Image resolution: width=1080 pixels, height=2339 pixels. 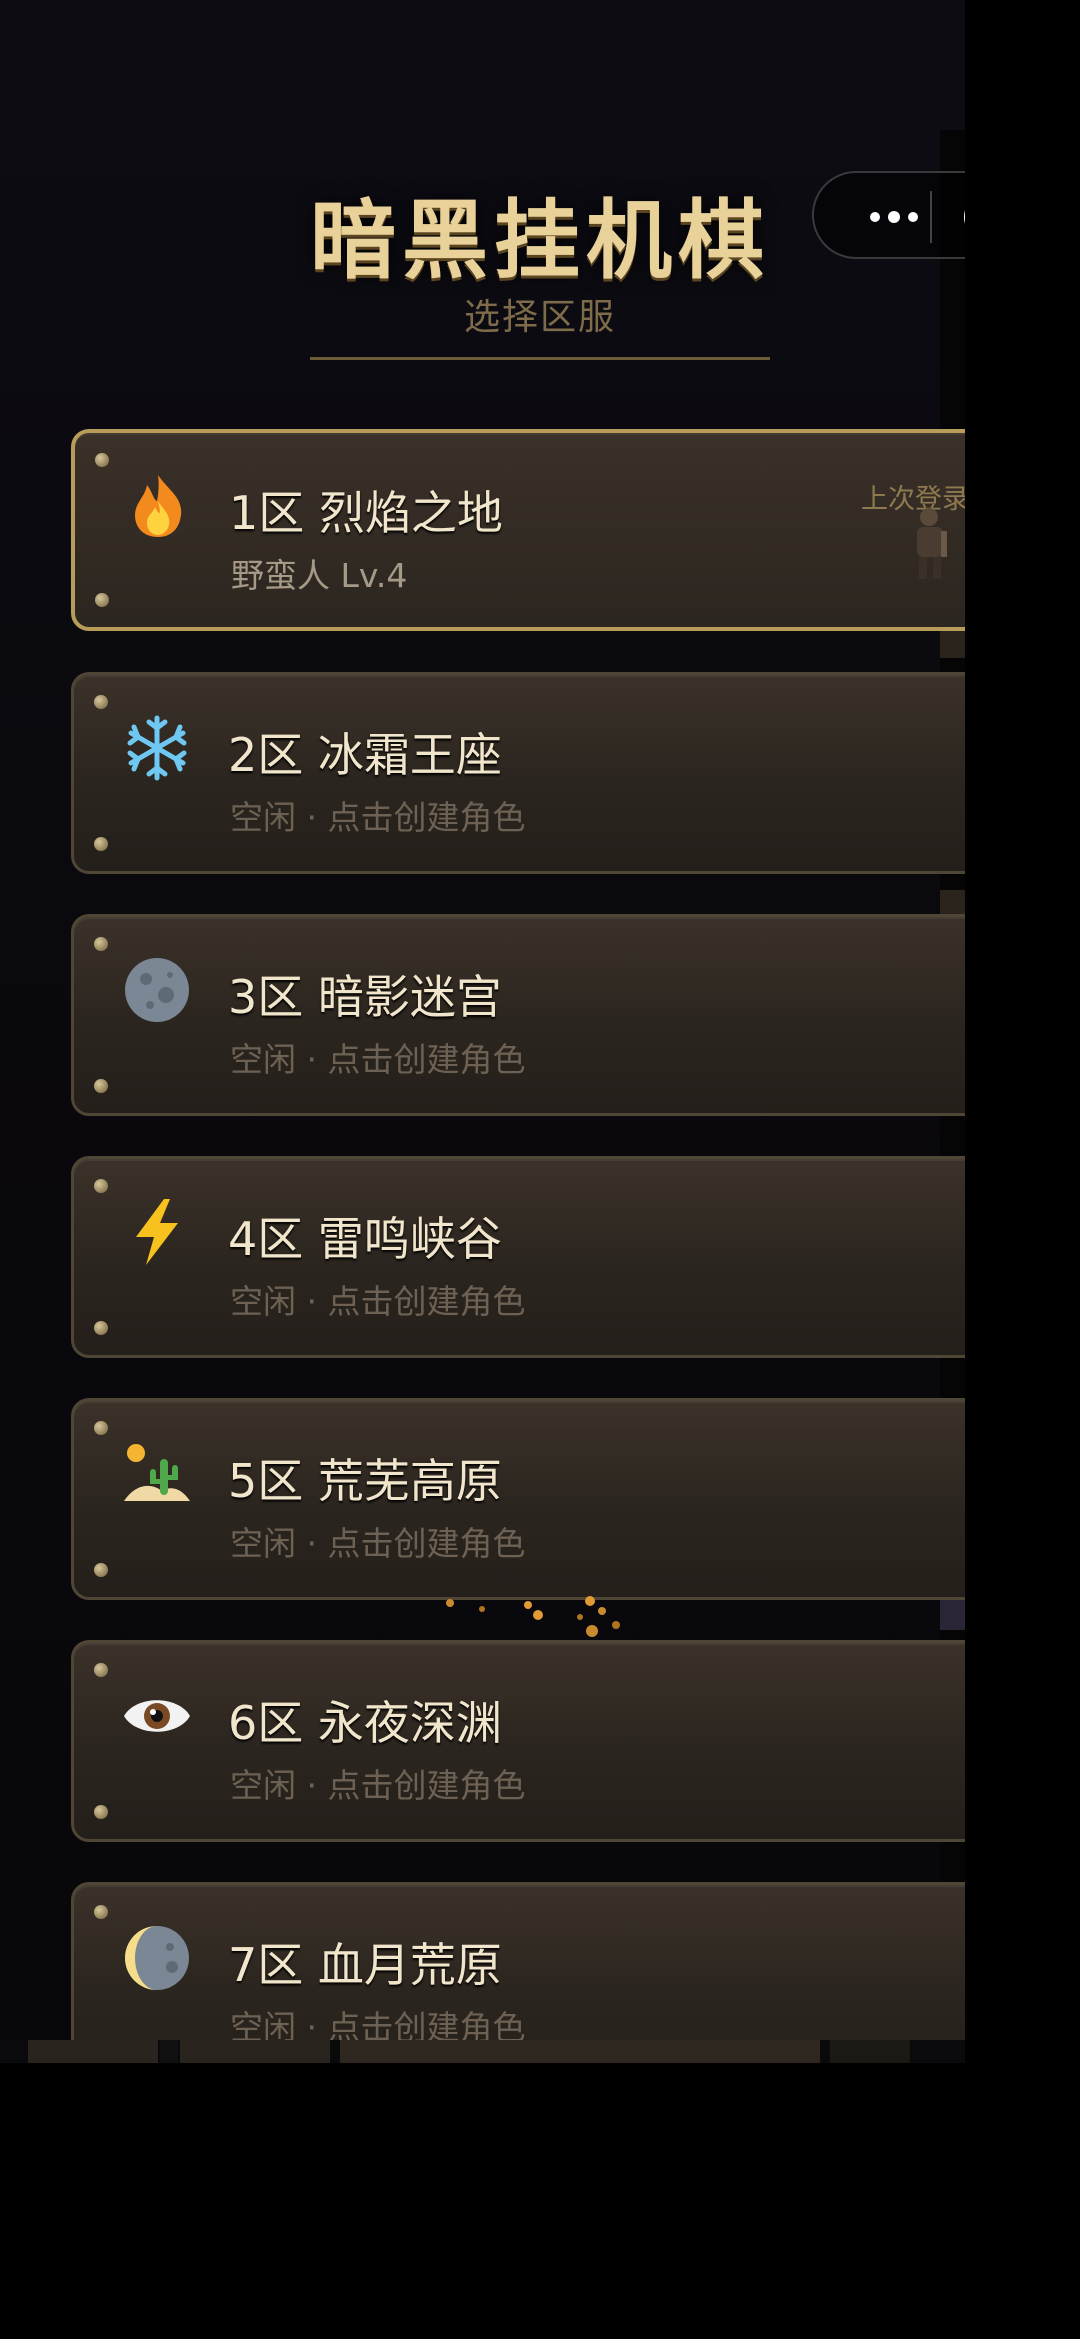 I want to click on server-card-2: 2区 冰霜王座 空闲 · 点击创建角色, so click(x=518, y=773).